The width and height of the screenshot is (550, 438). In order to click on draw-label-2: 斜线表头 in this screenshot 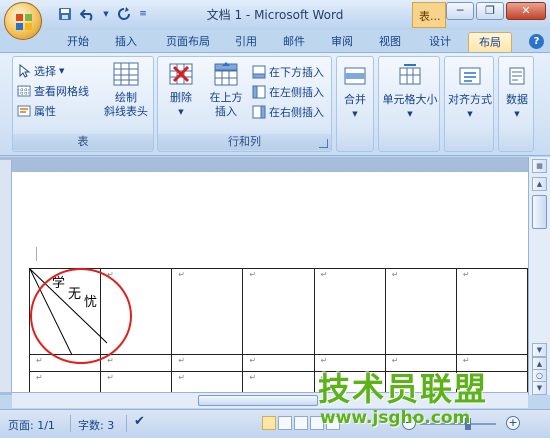, I will do `click(126, 111)`.